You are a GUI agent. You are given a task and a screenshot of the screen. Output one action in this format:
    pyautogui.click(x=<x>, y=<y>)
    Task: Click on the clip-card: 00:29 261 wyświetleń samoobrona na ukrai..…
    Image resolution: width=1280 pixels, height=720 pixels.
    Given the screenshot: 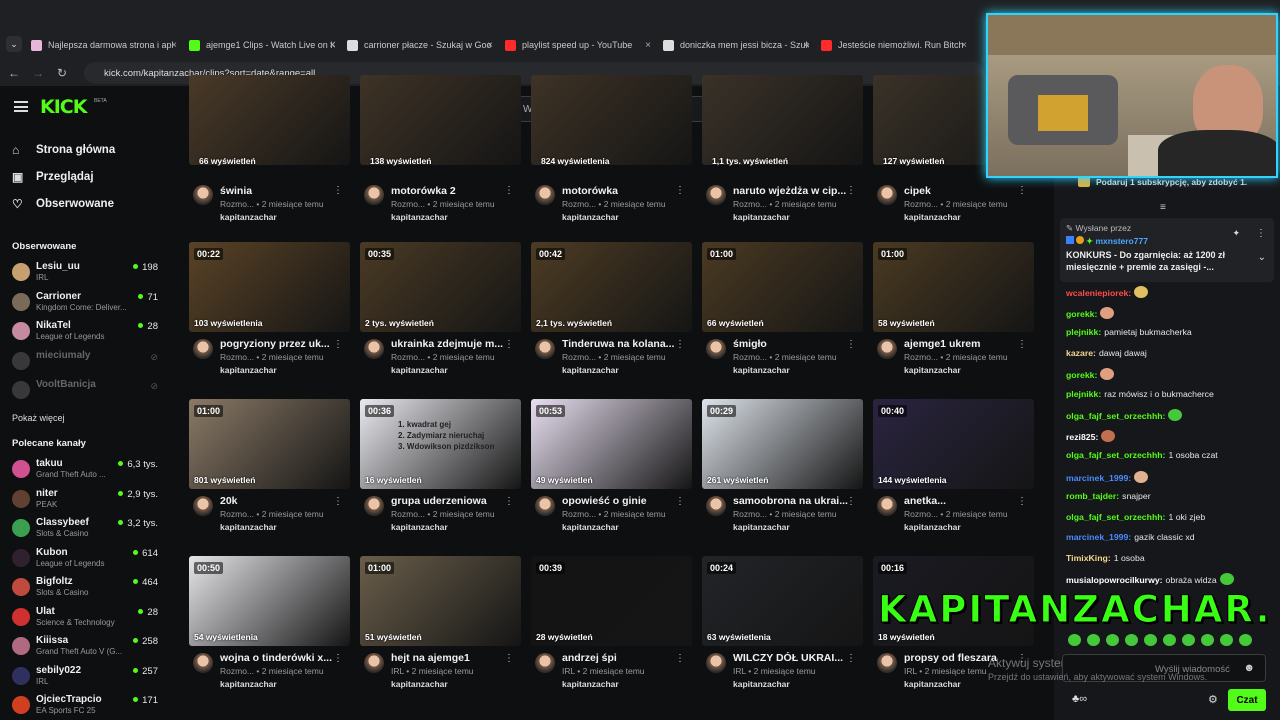 What is the action you would take?
    pyautogui.click(x=783, y=474)
    